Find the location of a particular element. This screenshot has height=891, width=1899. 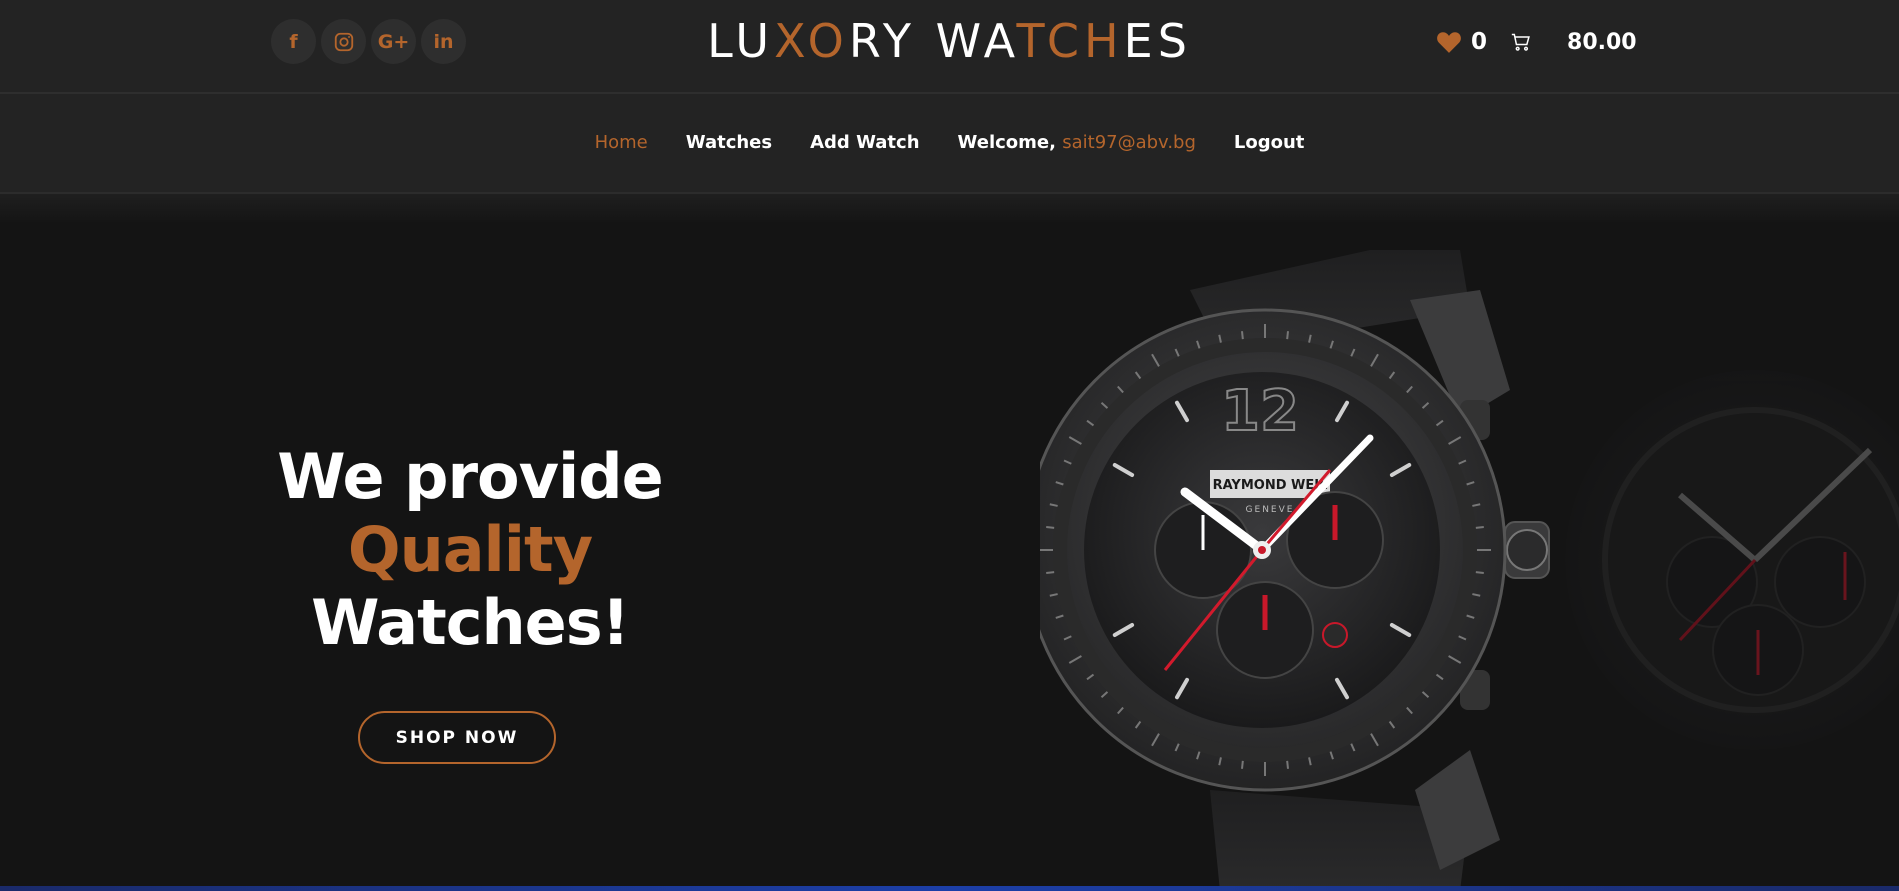

hero-headline: We provide Quality Watches! is located at coordinates (470, 549).